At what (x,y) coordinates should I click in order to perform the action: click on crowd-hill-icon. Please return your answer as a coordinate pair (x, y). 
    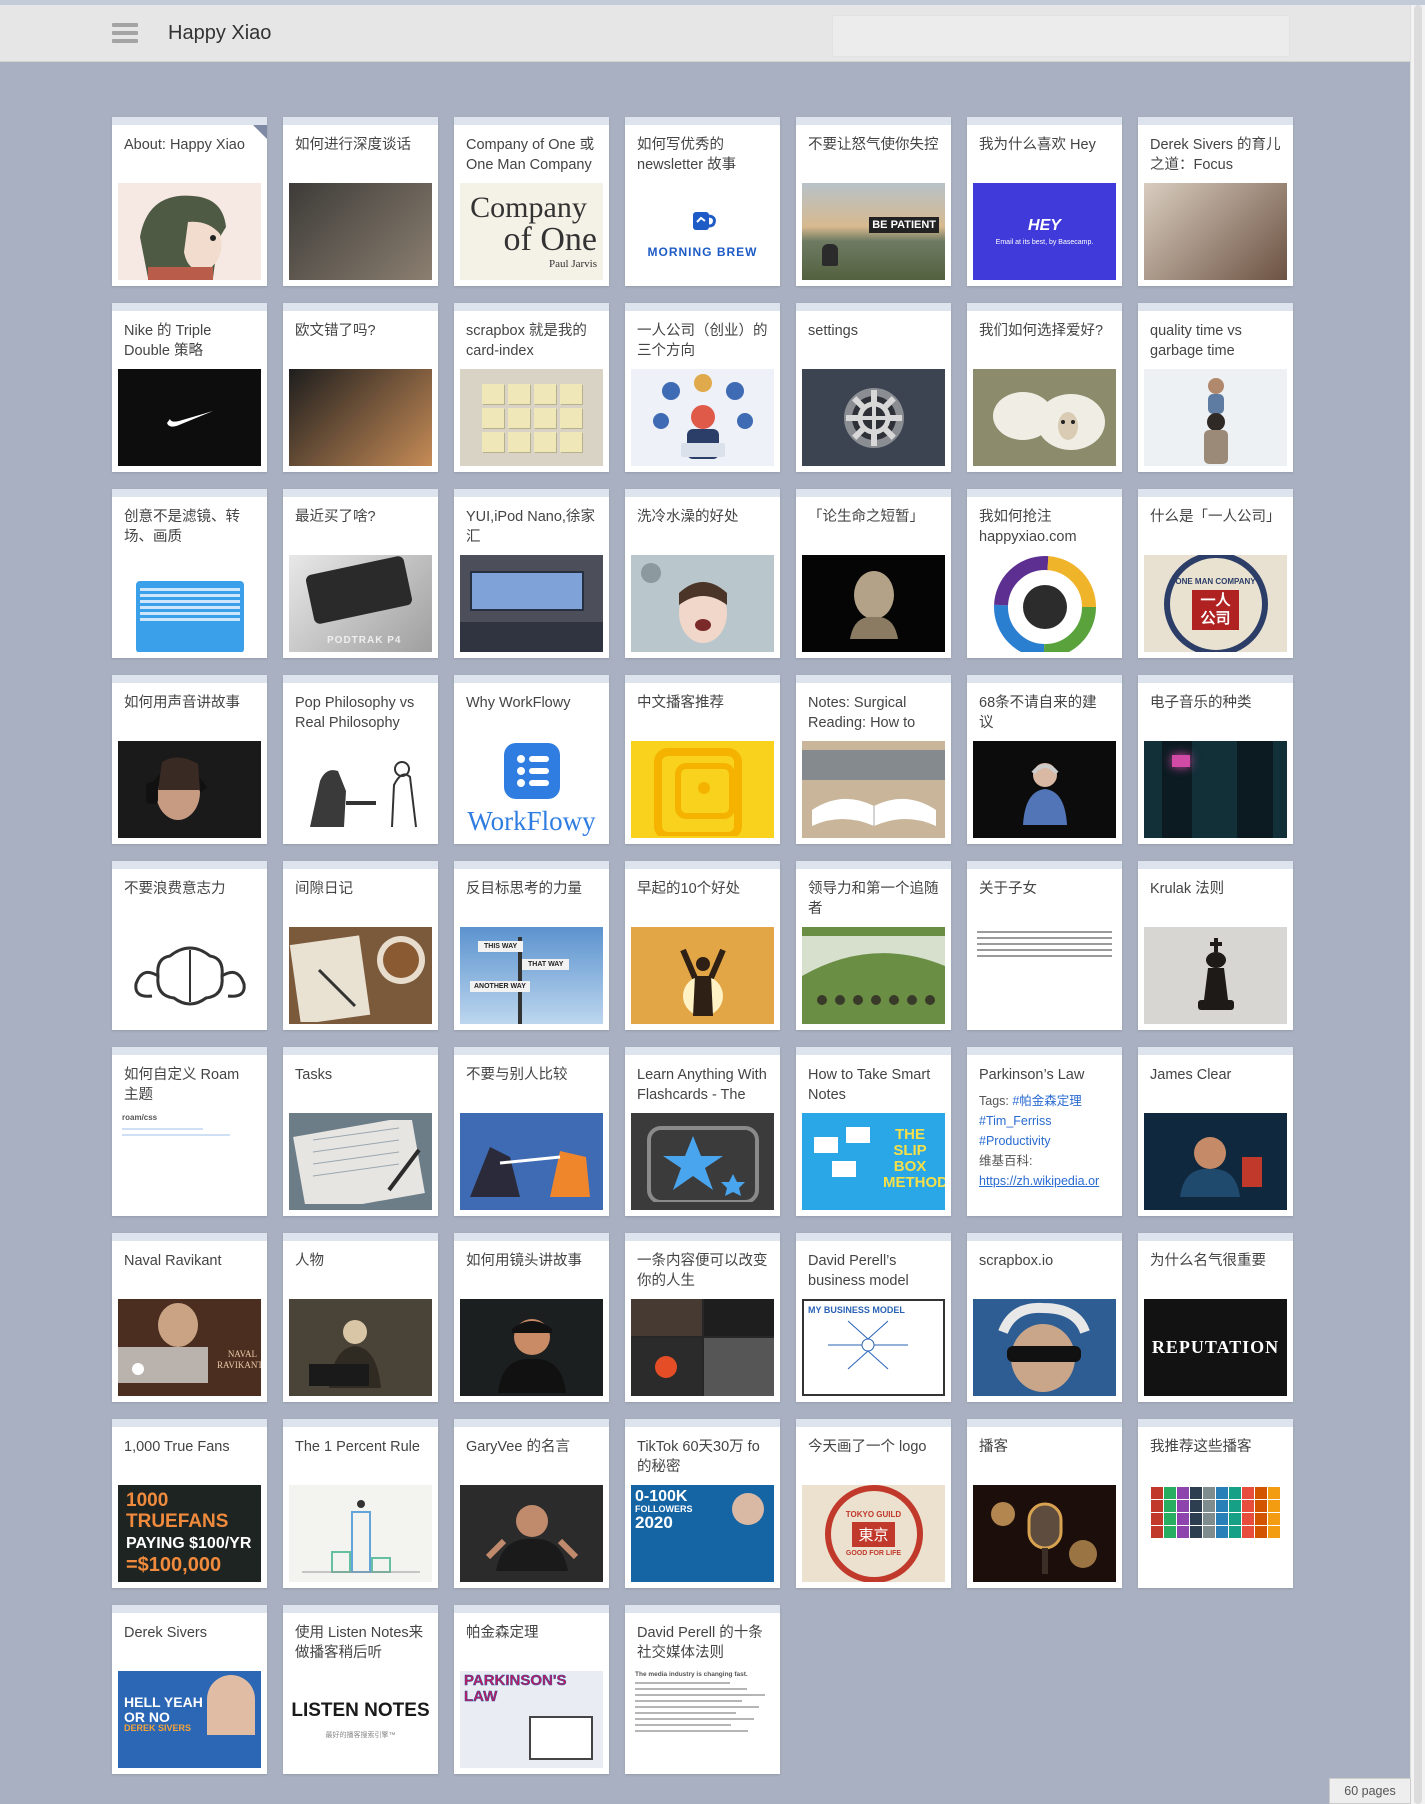
    Looking at the image, I should click on (873, 975).